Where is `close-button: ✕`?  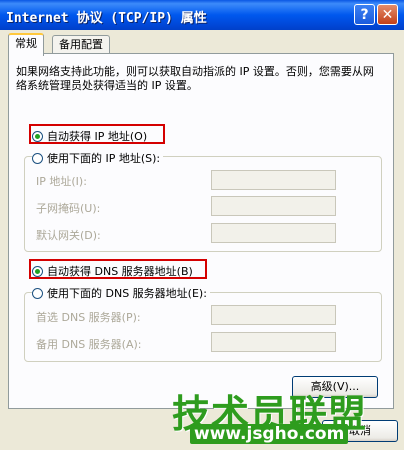
close-button: ✕ is located at coordinates (387, 14).